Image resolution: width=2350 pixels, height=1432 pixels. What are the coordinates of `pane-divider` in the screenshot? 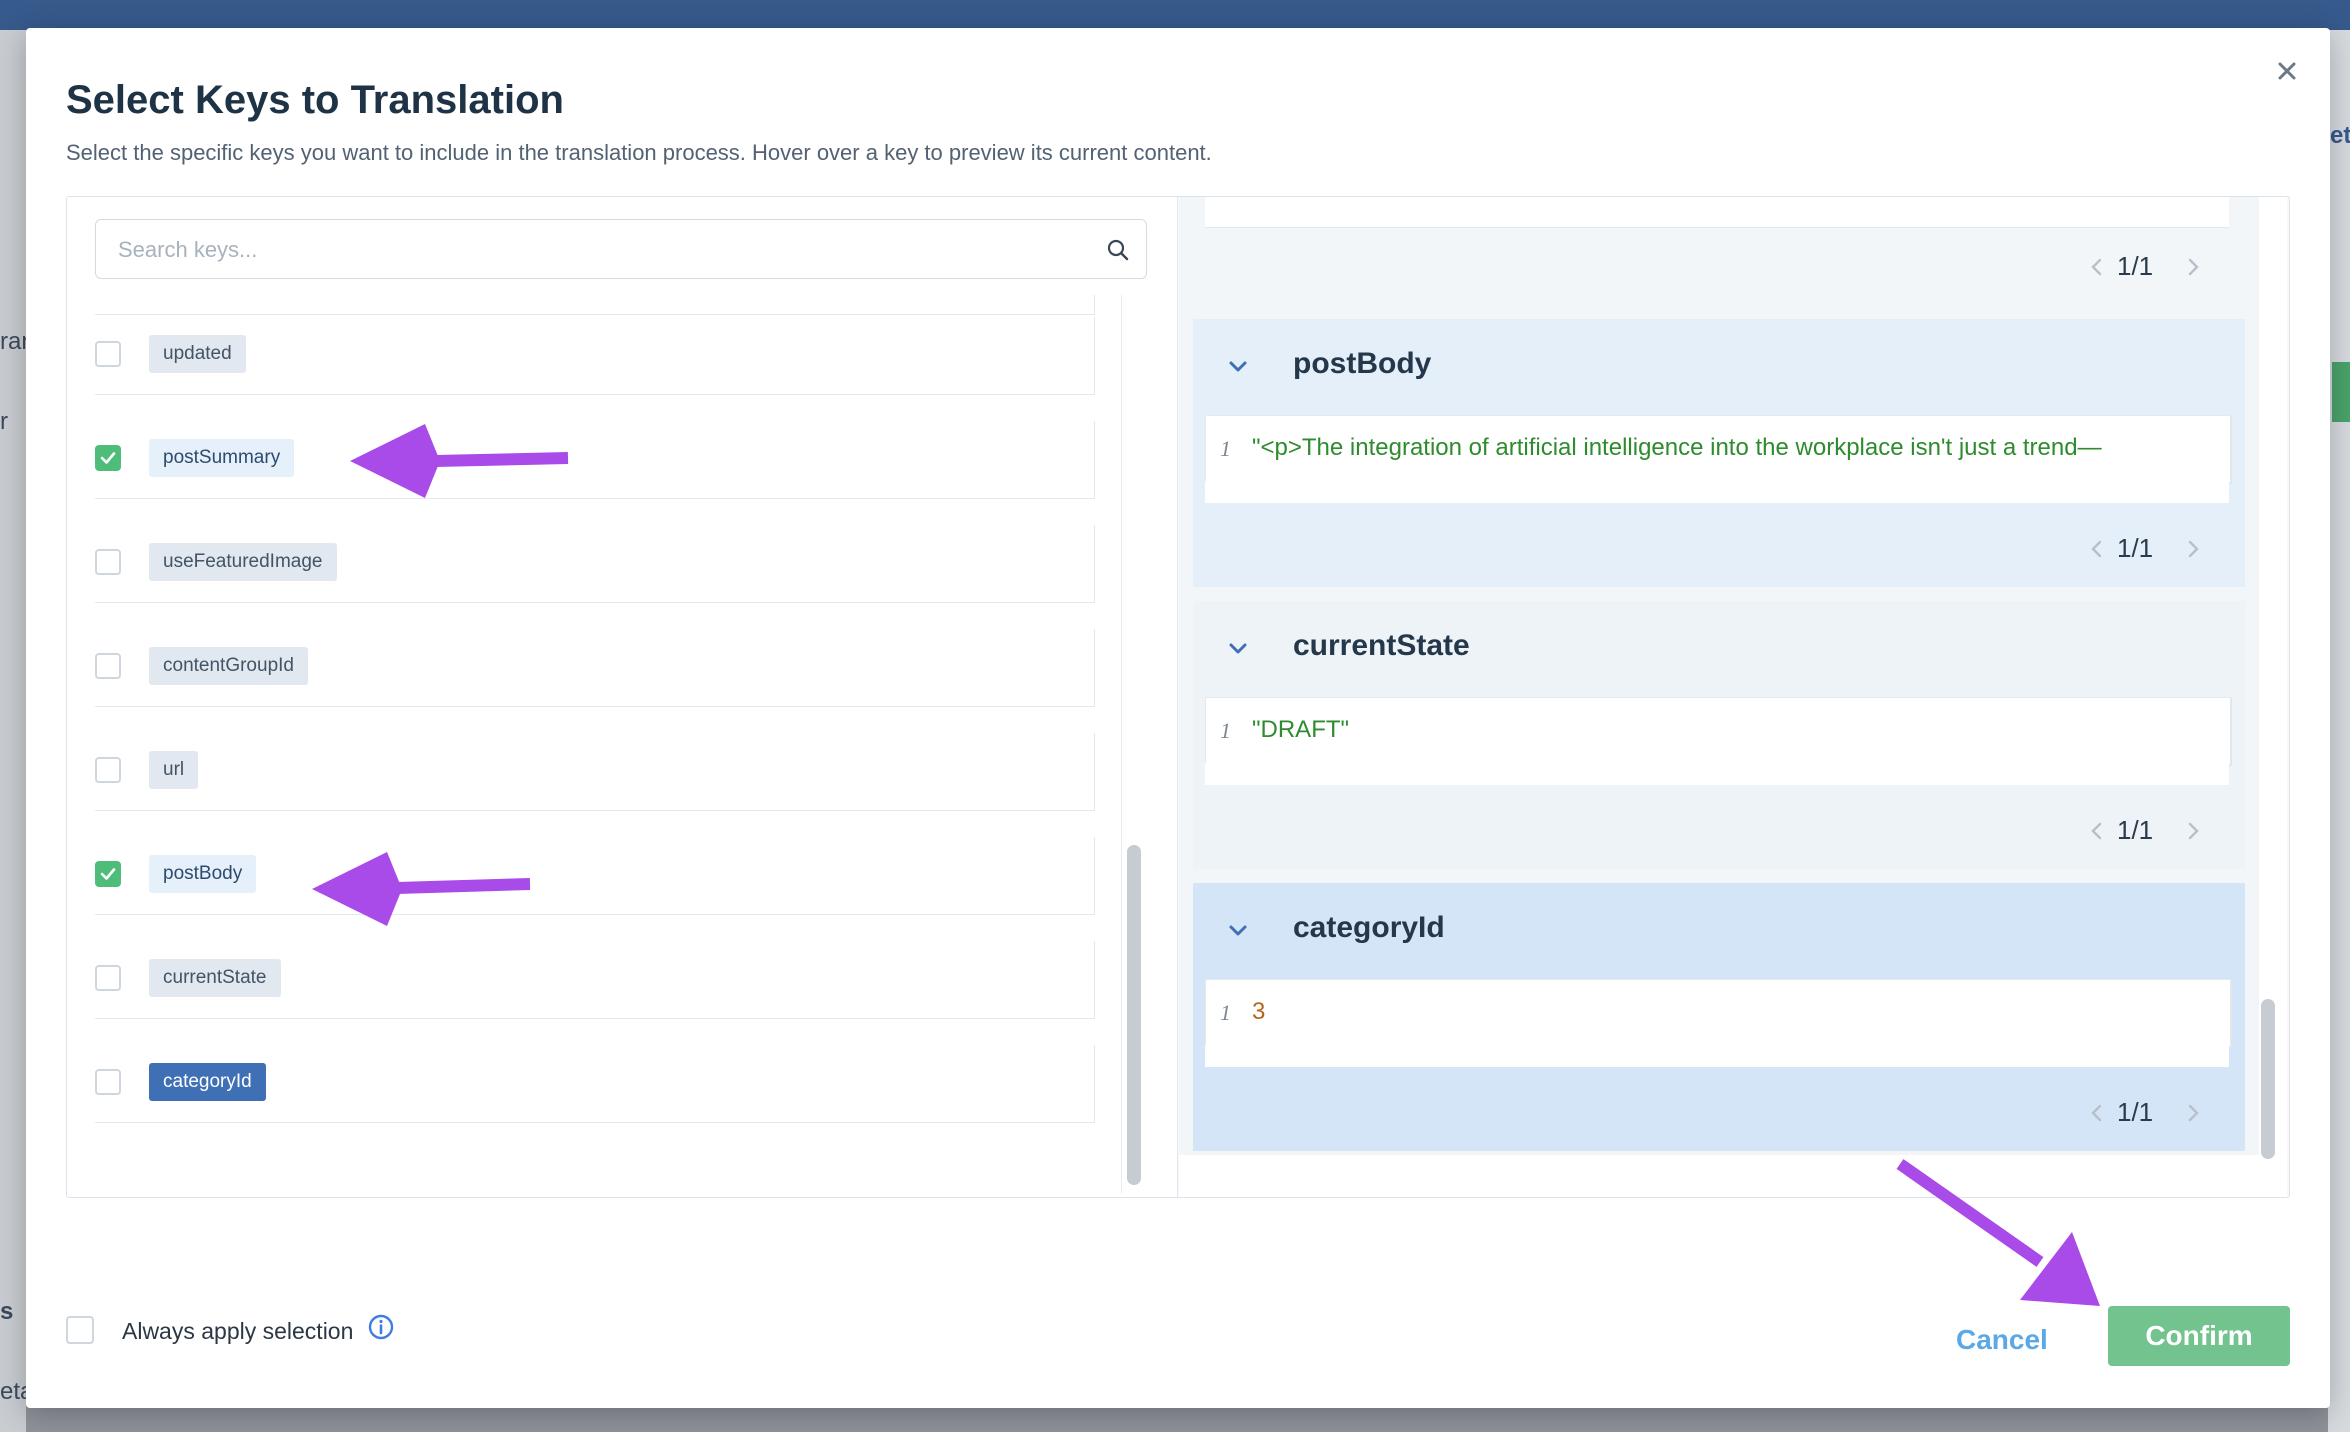 It's located at (1177, 697).